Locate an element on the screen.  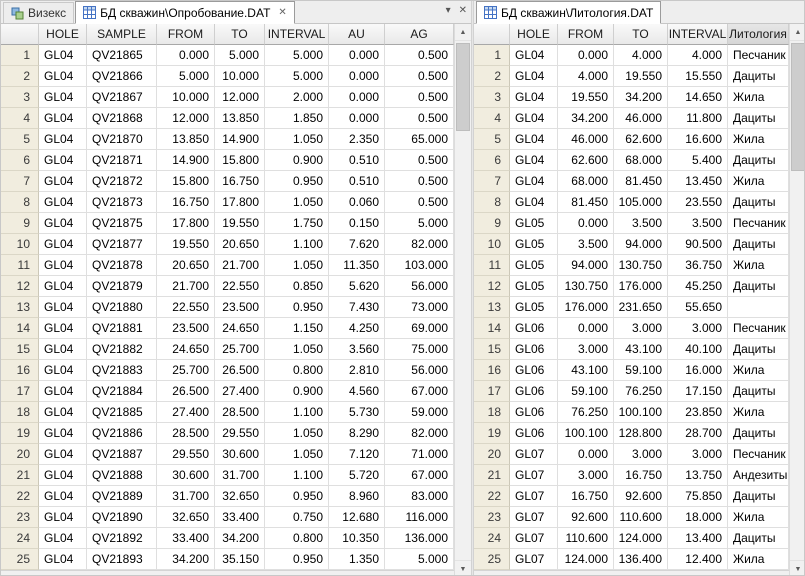
row-number: 10 is located at coordinates (492, 244).